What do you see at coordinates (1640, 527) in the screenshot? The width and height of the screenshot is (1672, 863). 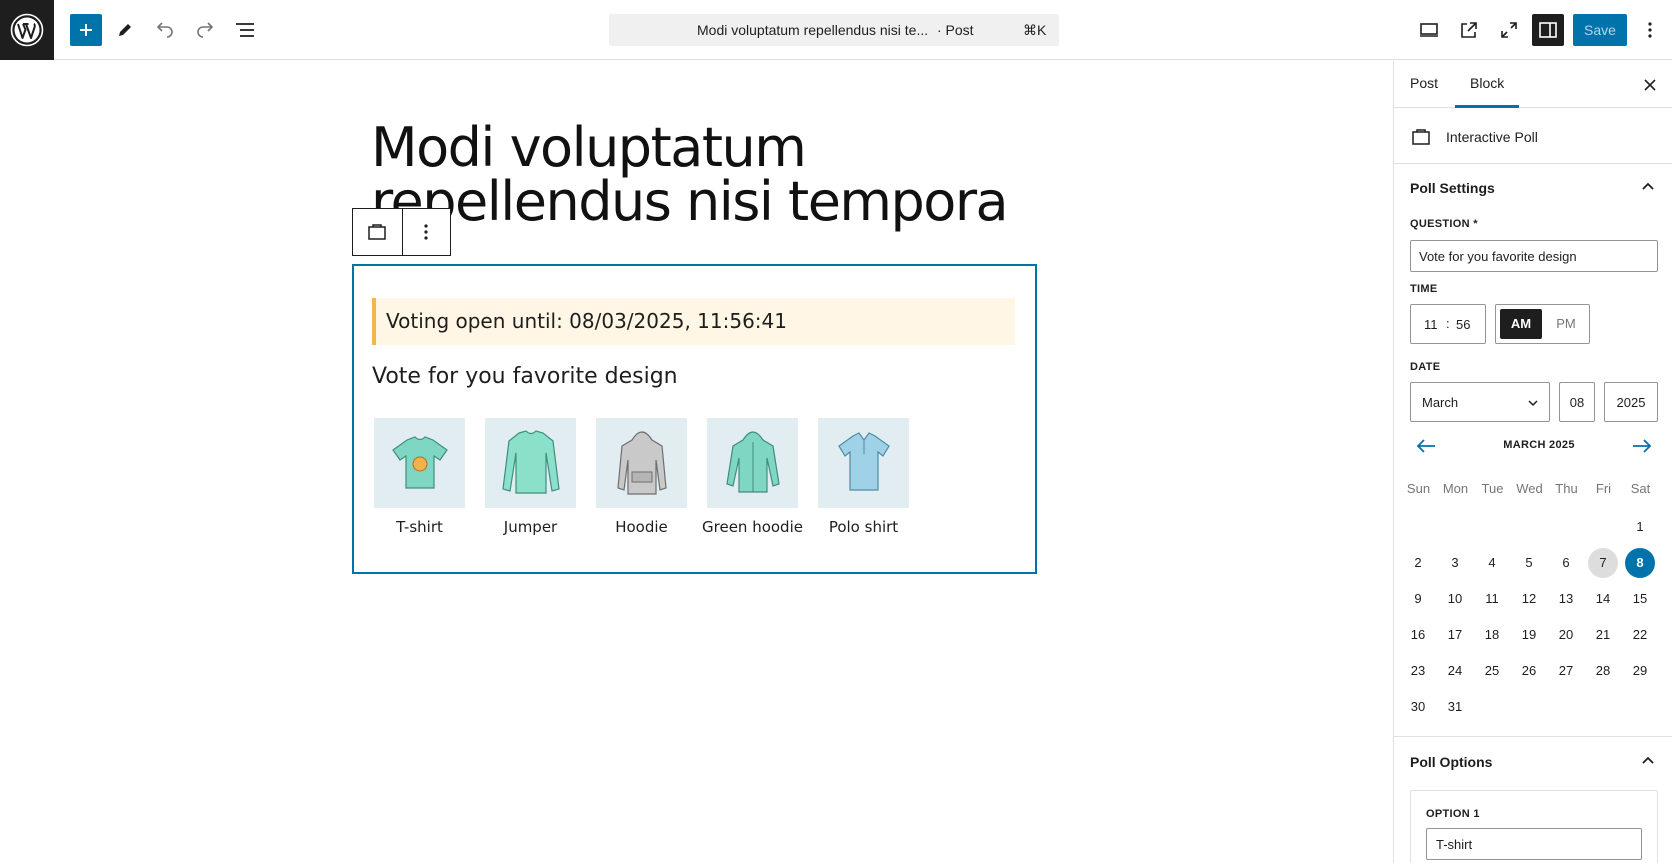 I see `calendar-day: 1` at bounding box center [1640, 527].